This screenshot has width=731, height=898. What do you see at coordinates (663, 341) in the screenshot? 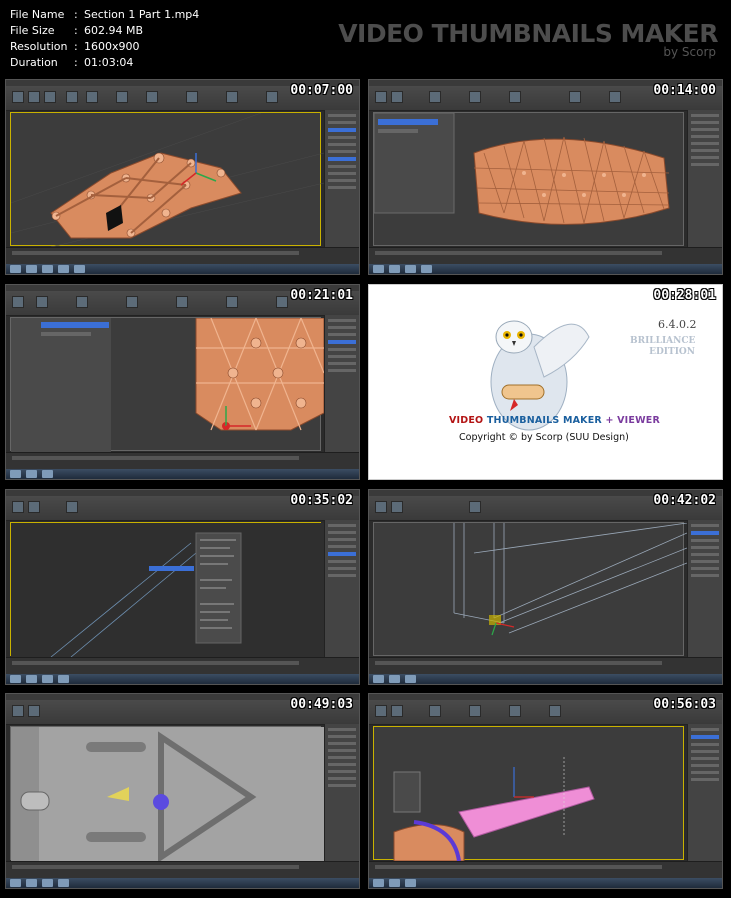
I see `edition-line-1: BRILLIANCE` at bounding box center [663, 341].